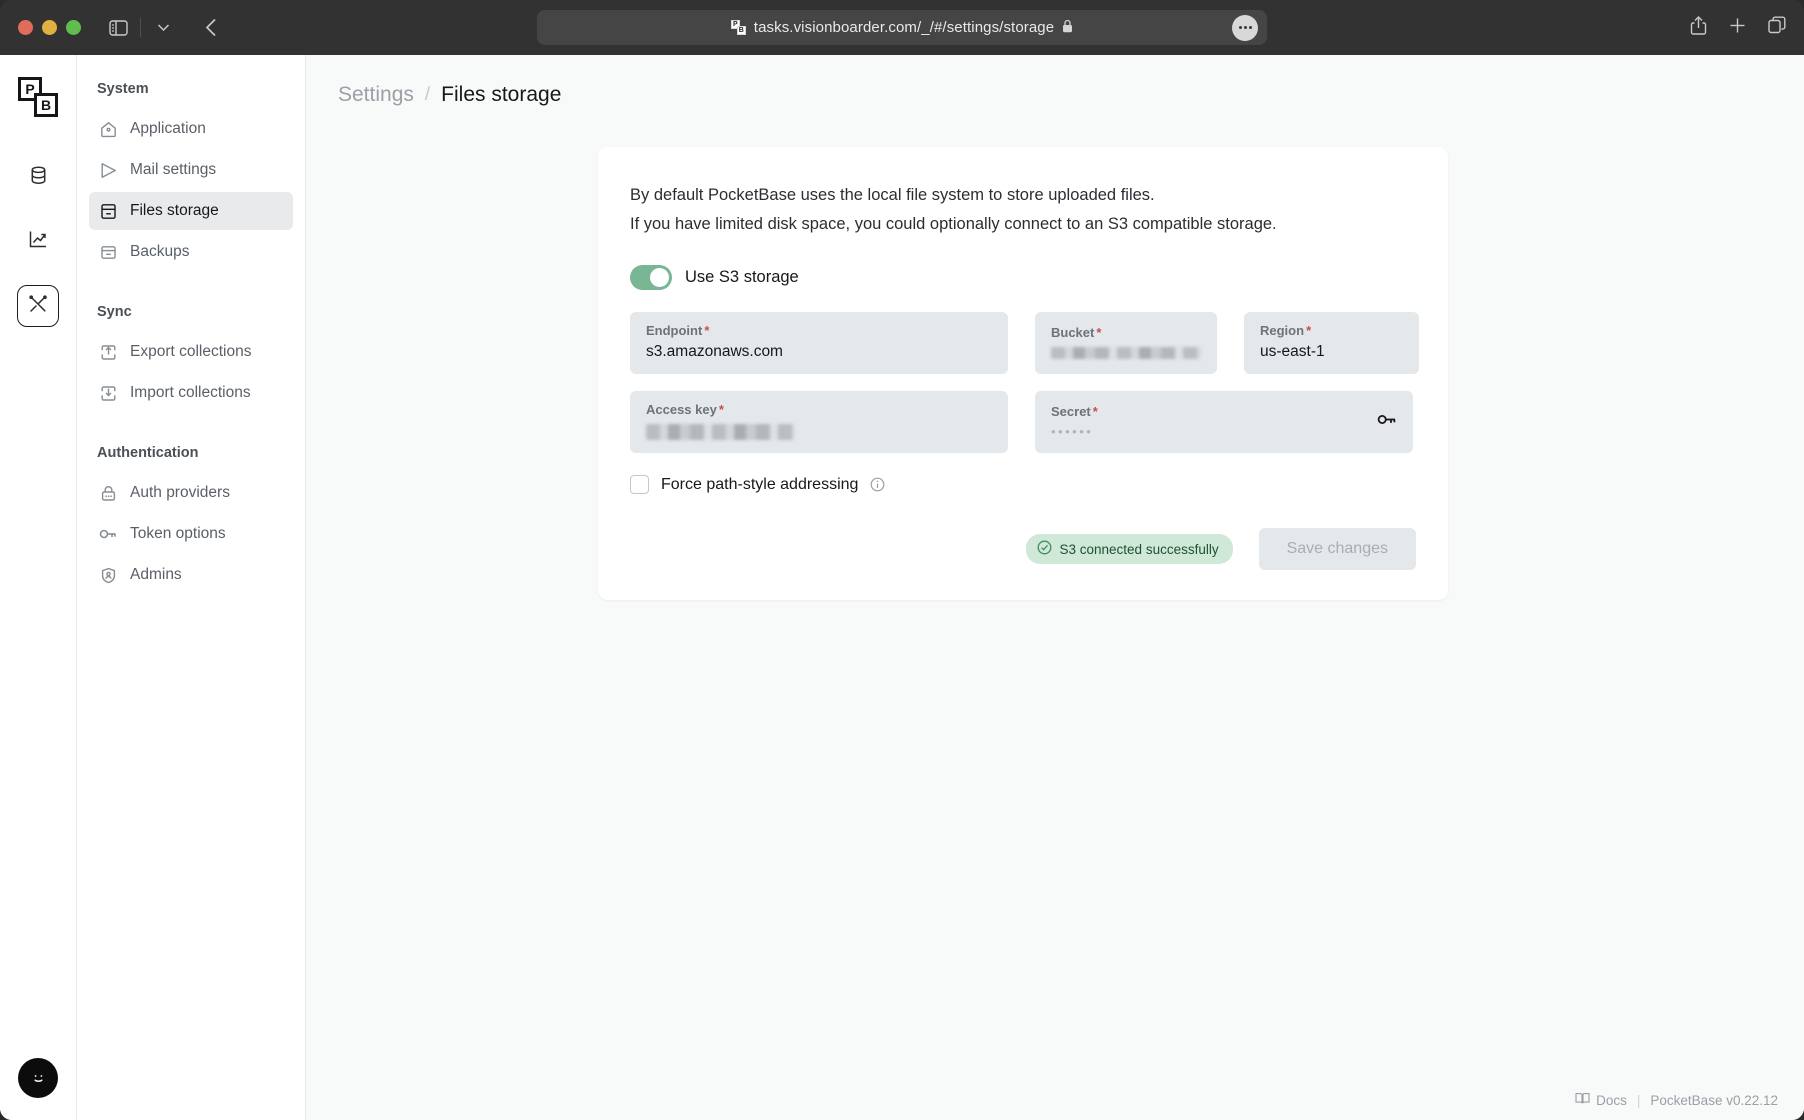 The height and width of the screenshot is (1120, 1804). Describe the element at coordinates (1055, 81) in the screenshot. I see `breadcrumb: Settings / Files storage` at that location.